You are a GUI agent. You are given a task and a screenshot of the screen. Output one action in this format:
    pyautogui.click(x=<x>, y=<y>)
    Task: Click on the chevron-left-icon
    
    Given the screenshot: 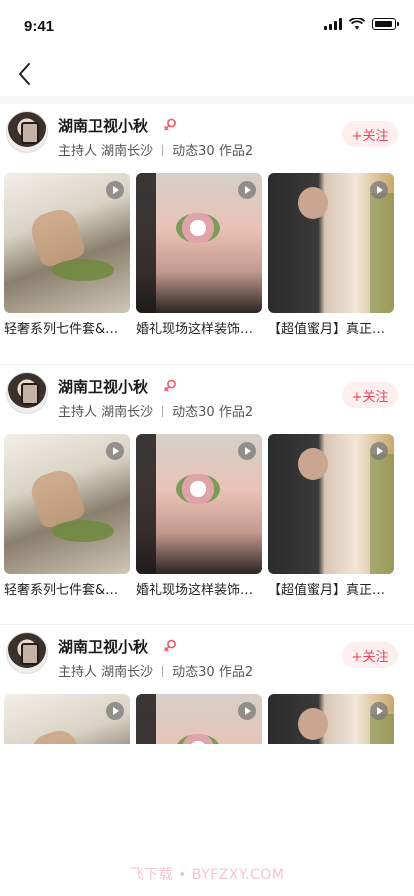 What is the action you would take?
    pyautogui.click(x=24, y=74)
    